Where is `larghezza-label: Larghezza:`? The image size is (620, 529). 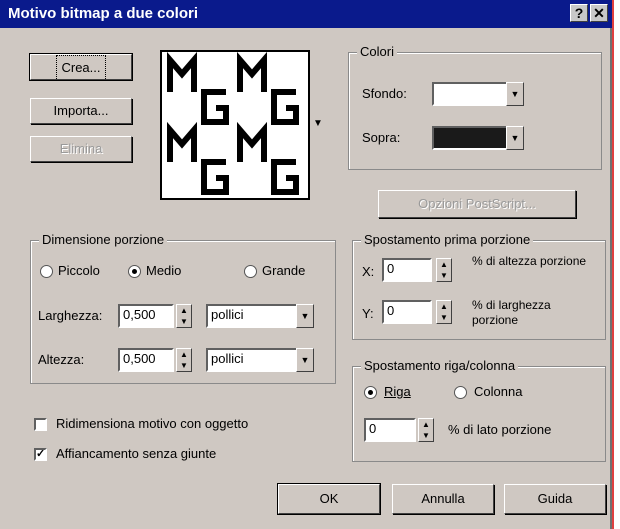
larghezza-label: Larghezza: is located at coordinates (70, 315).